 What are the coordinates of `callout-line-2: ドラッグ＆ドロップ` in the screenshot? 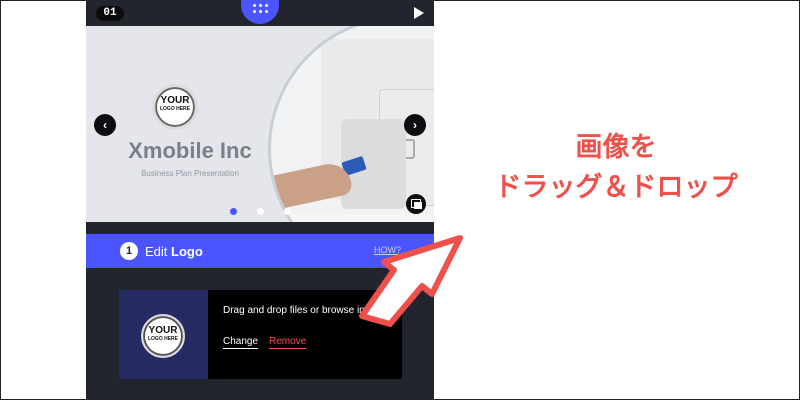 It's located at (616, 187).